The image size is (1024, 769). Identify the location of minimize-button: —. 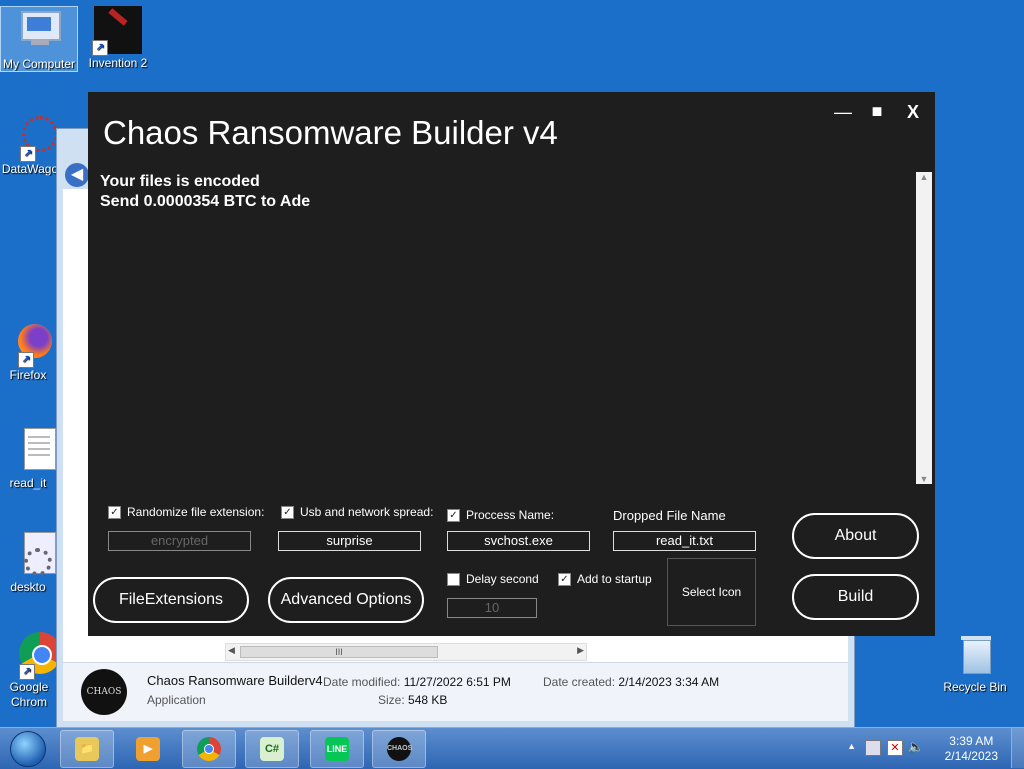
(843, 112).